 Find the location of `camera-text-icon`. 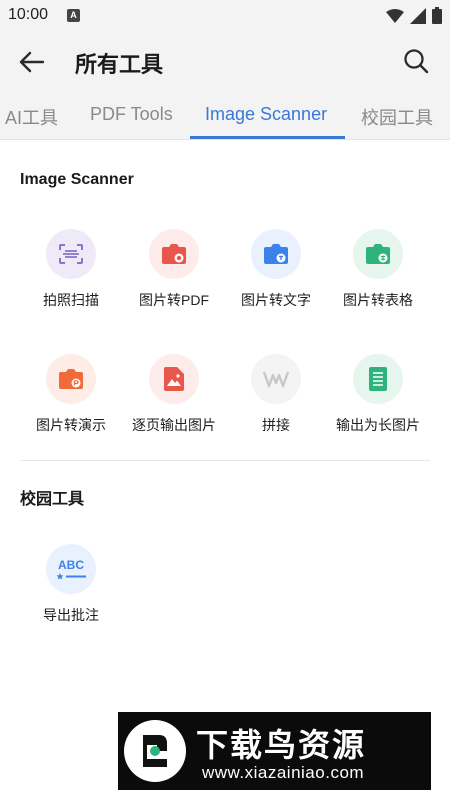

camera-text-icon is located at coordinates (276, 254).